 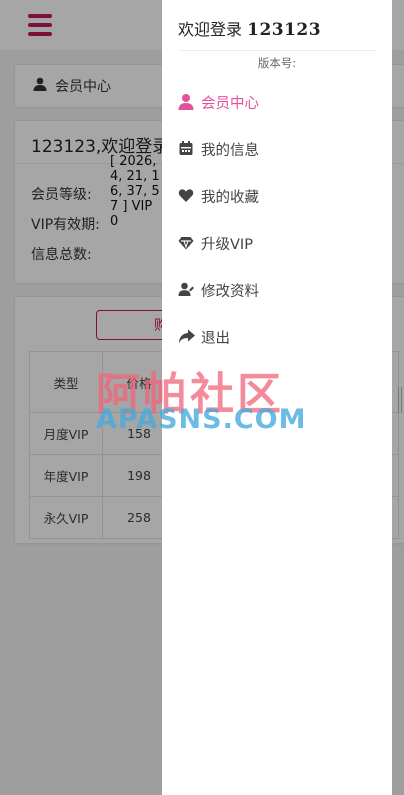 I want to click on menu-item-label: 退出, so click(x=215, y=339).